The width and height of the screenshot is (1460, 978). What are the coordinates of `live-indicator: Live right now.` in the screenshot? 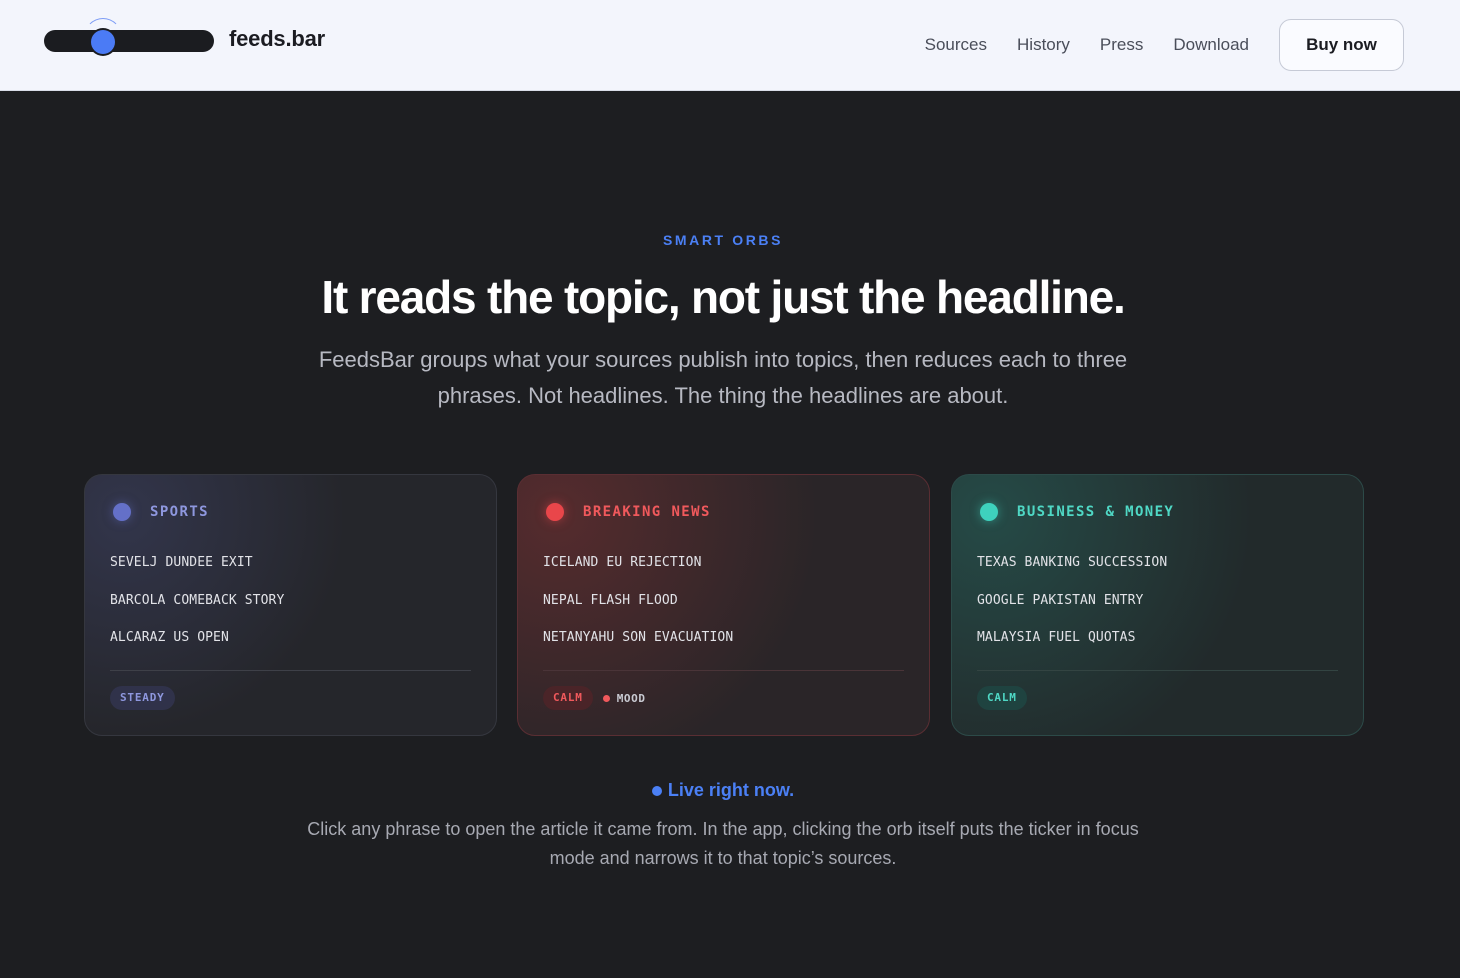 It's located at (723, 790).